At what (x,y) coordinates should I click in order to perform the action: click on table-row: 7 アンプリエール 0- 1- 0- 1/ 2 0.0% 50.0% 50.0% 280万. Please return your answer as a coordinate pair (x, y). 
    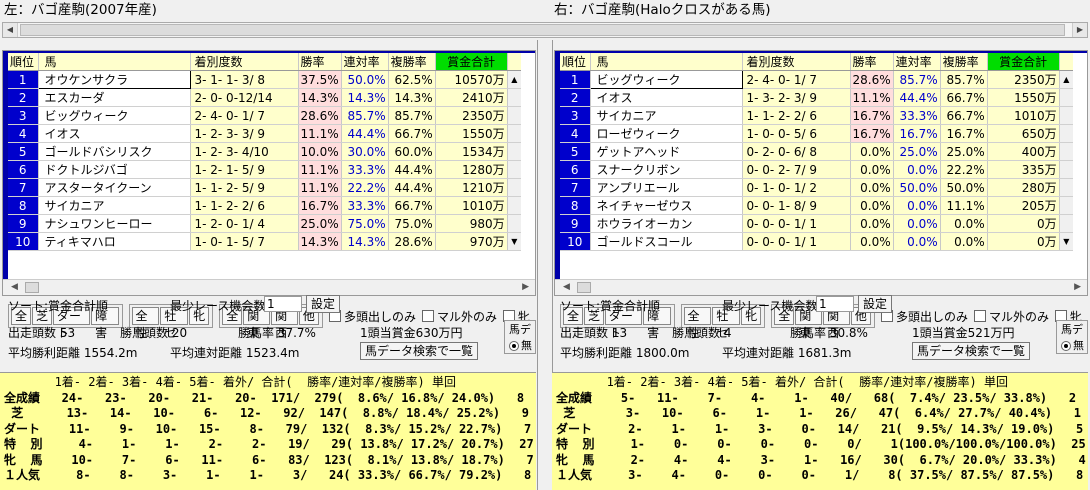
    Looking at the image, I should click on (817, 187).